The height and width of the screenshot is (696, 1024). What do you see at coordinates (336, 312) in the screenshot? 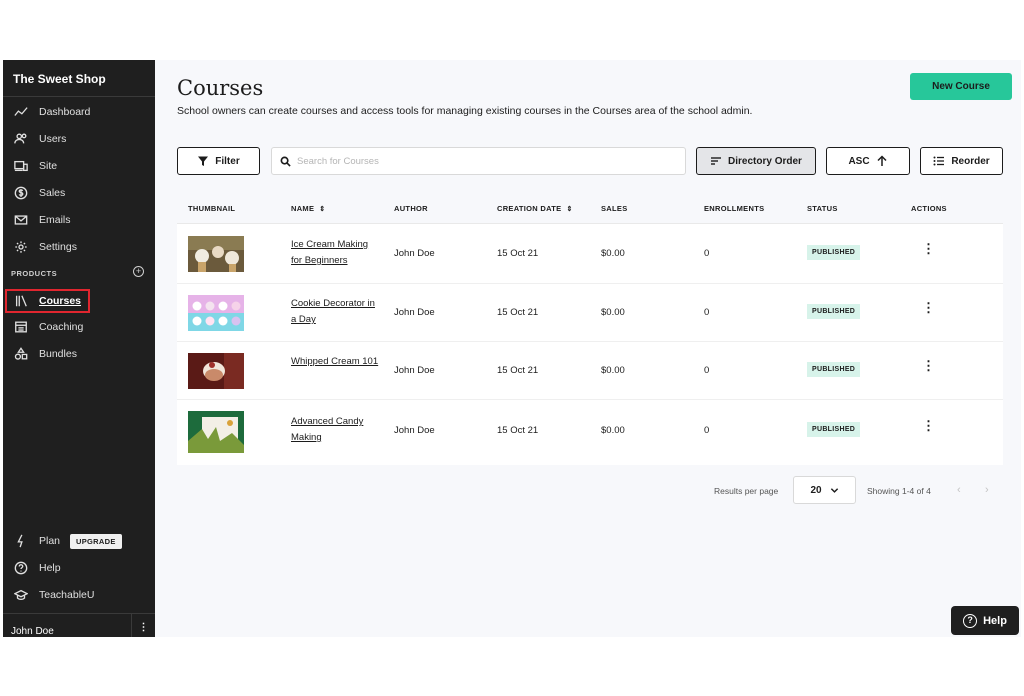
I see `course-name-link: Cookie Decorator in a Day` at bounding box center [336, 312].